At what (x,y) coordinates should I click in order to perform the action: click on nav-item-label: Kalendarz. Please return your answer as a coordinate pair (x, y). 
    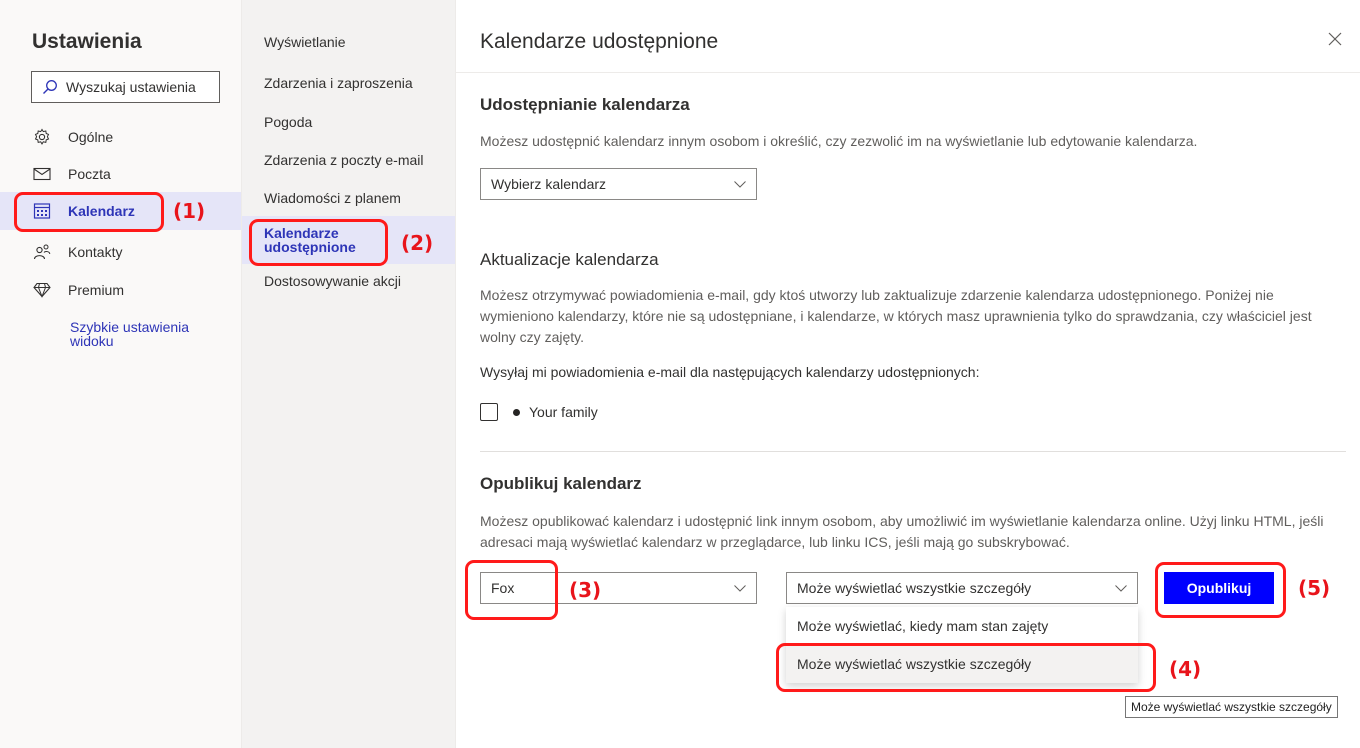
    Looking at the image, I should click on (101, 211).